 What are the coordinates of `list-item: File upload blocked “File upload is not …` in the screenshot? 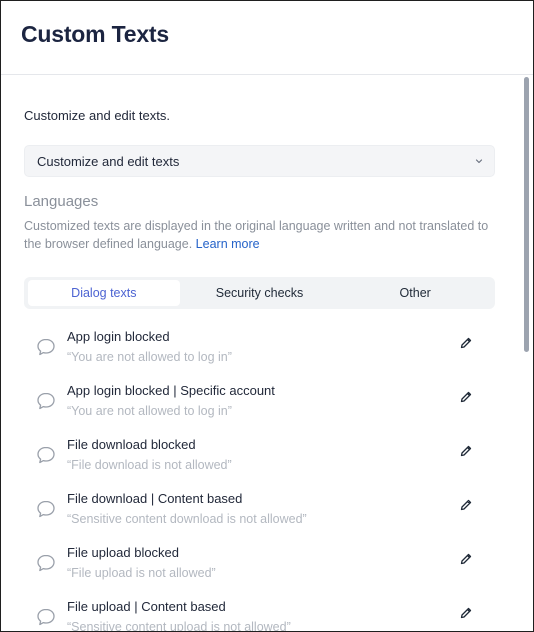 It's located at (259, 564).